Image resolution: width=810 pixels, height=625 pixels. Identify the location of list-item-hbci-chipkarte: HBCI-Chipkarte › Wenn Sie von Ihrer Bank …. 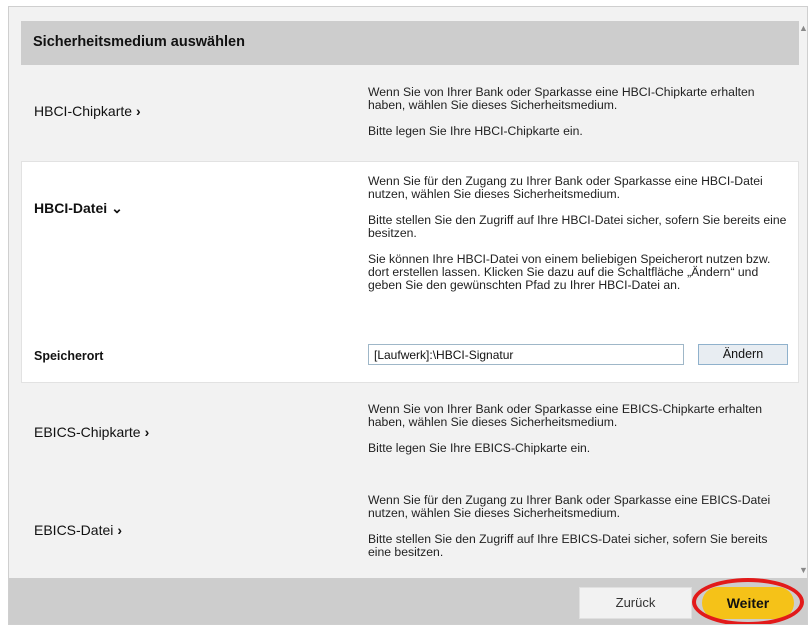
(410, 110).